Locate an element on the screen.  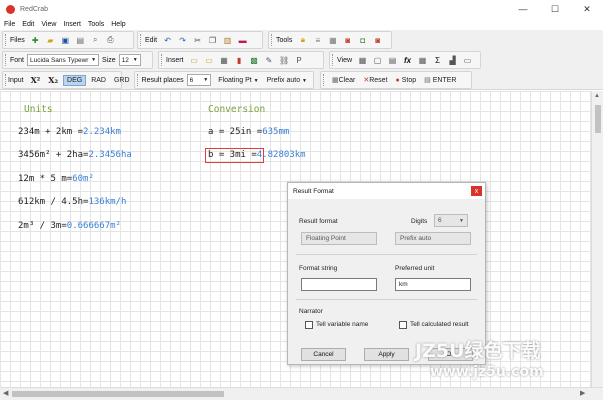
frame-view-icon: ▢ is located at coordinates (377, 60).